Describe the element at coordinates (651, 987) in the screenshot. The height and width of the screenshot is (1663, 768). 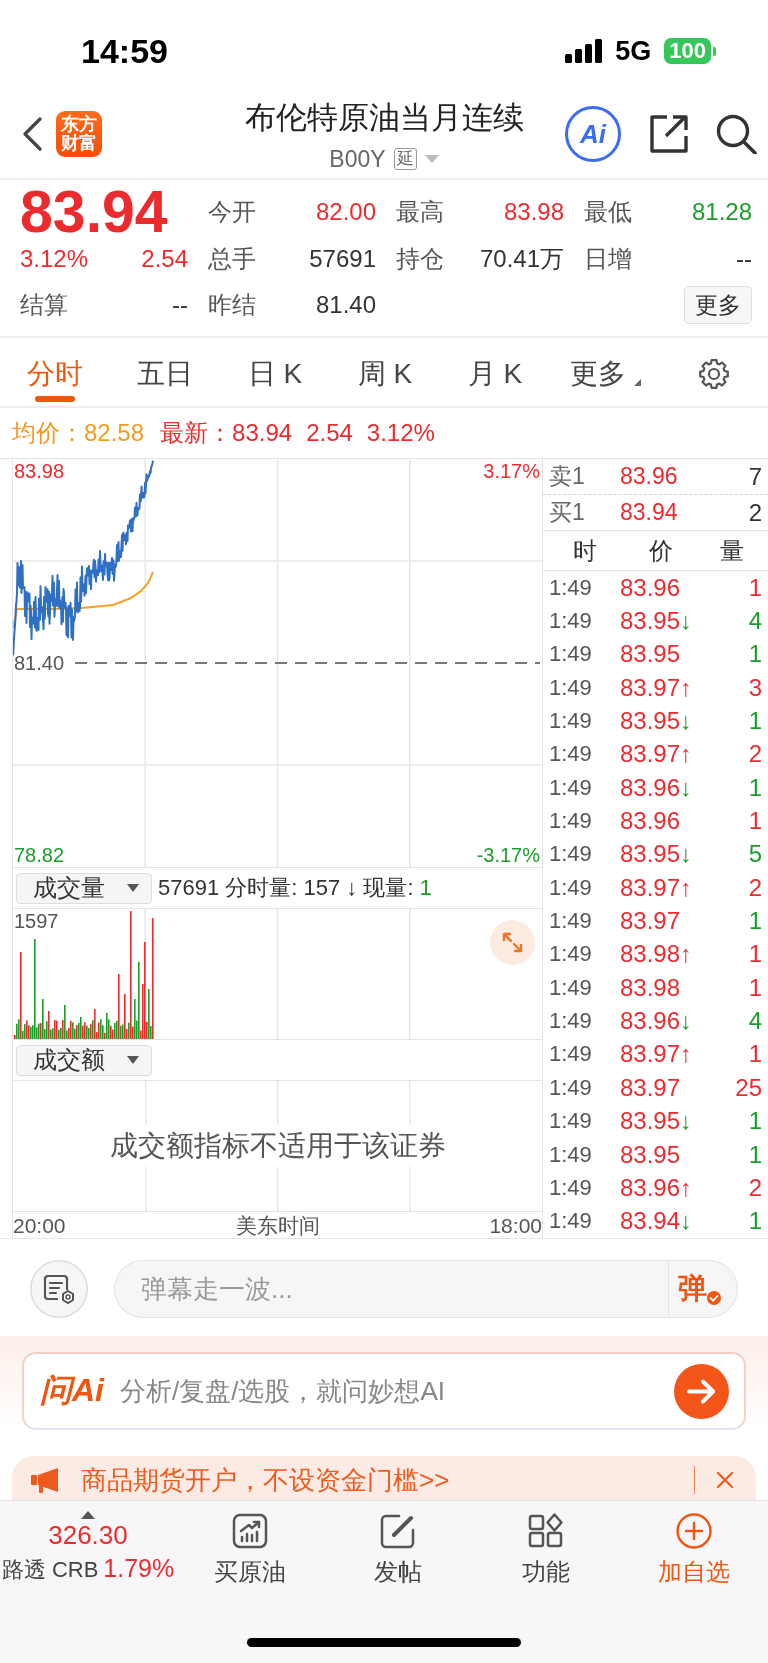
I see `trade-price: 83.98` at that location.